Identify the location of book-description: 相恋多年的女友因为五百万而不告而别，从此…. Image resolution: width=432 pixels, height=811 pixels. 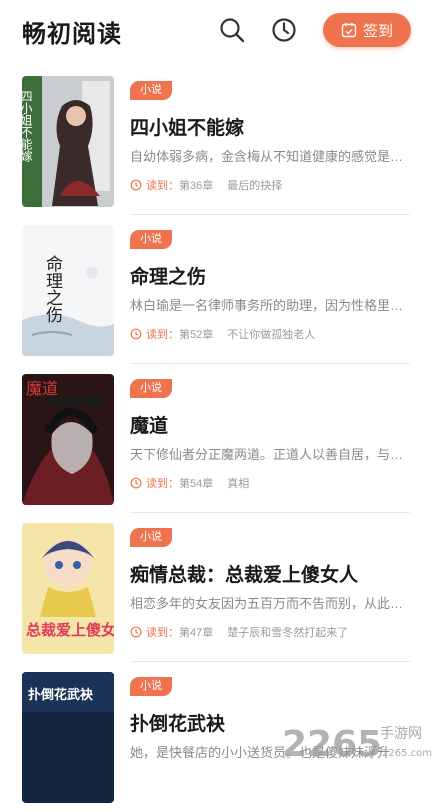
(267, 603).